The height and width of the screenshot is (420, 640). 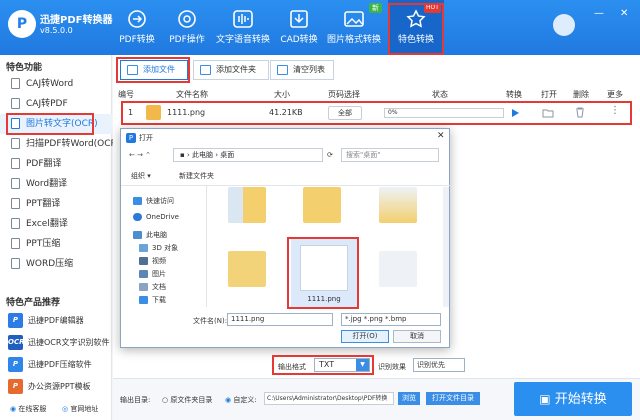 I want to click on nav-cad: CAD转换, so click(x=299, y=27).